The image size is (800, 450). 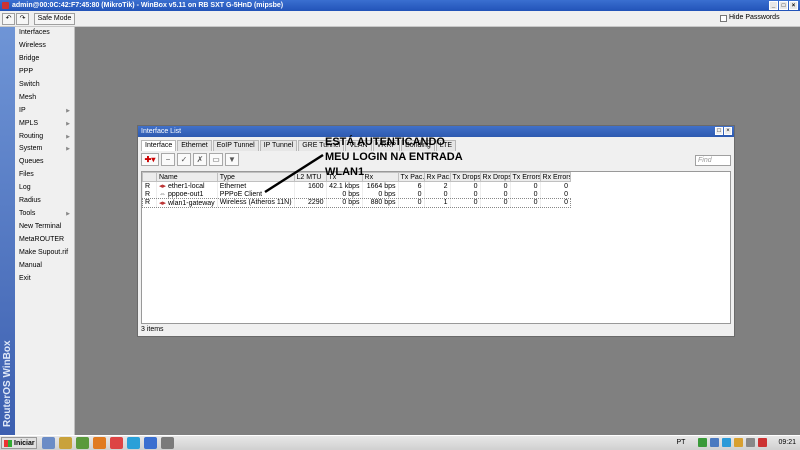 I want to click on column-header: L2 MTU, so click(x=310, y=177).